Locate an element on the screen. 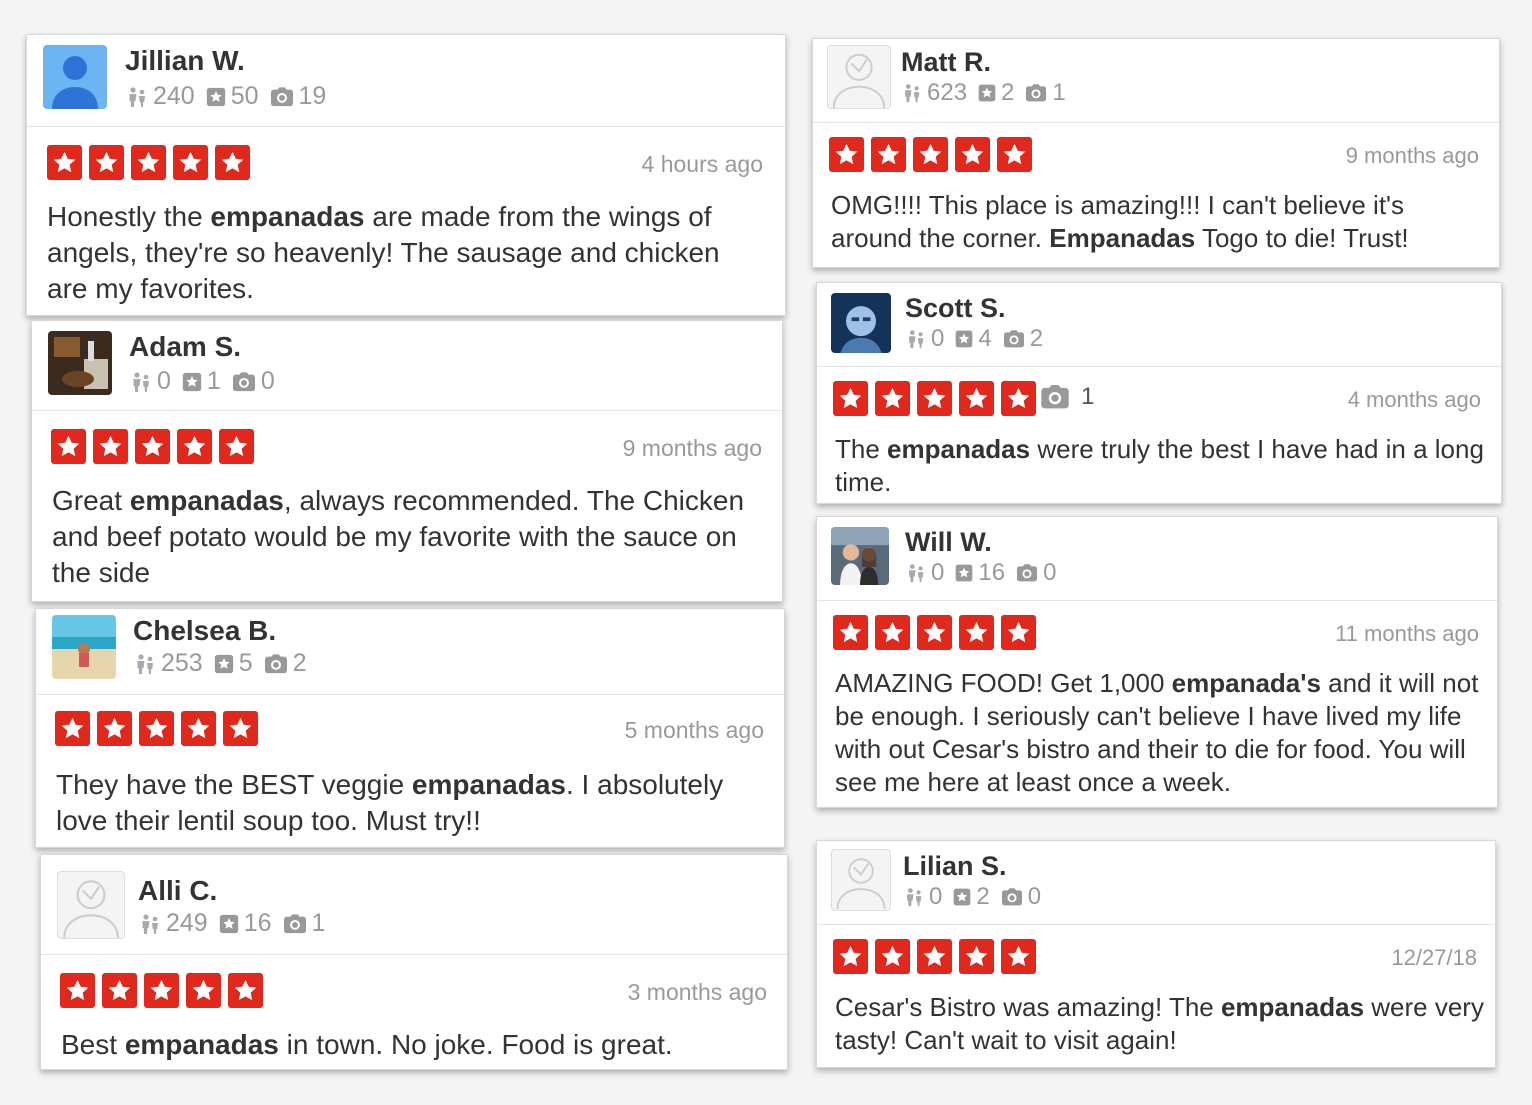  review-time: 4 months ago is located at coordinates (1414, 399).